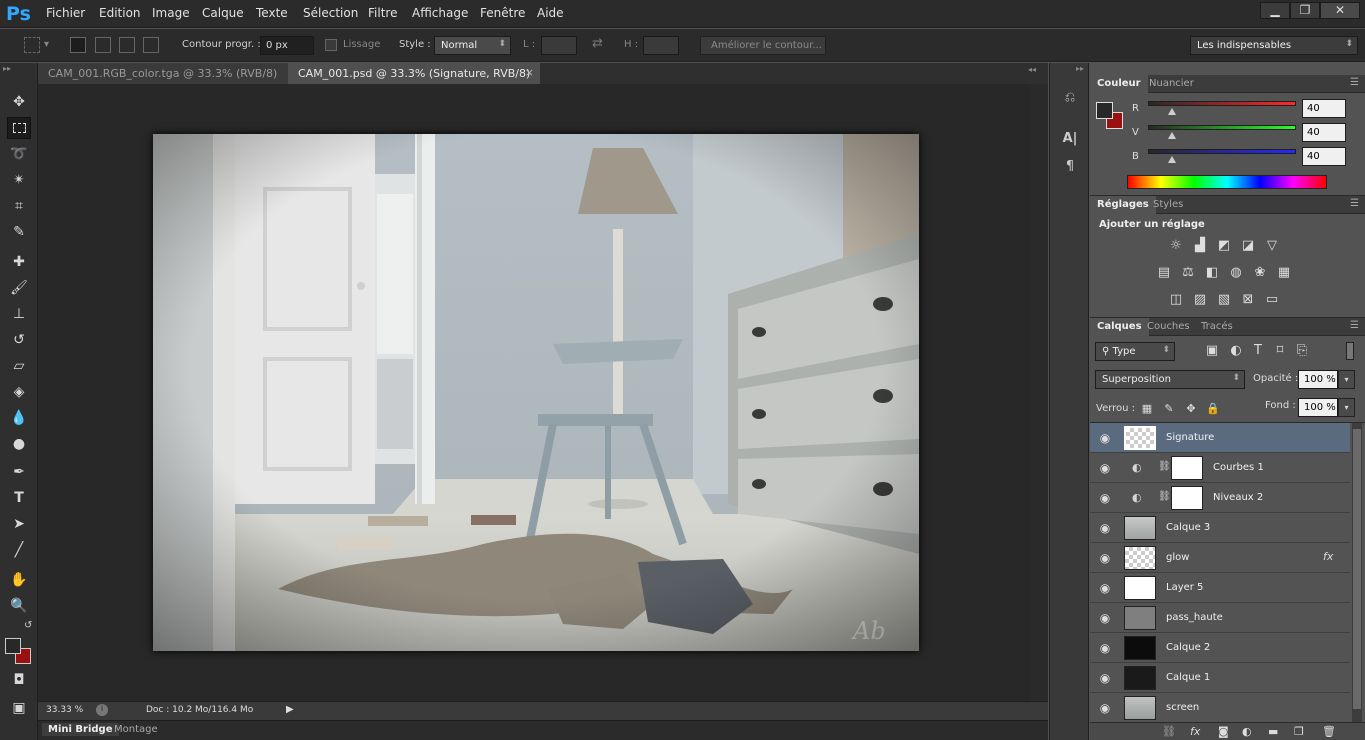  What do you see at coordinates (1220, 528) in the screenshot?
I see `layer-row: ◉ Calque 3` at bounding box center [1220, 528].